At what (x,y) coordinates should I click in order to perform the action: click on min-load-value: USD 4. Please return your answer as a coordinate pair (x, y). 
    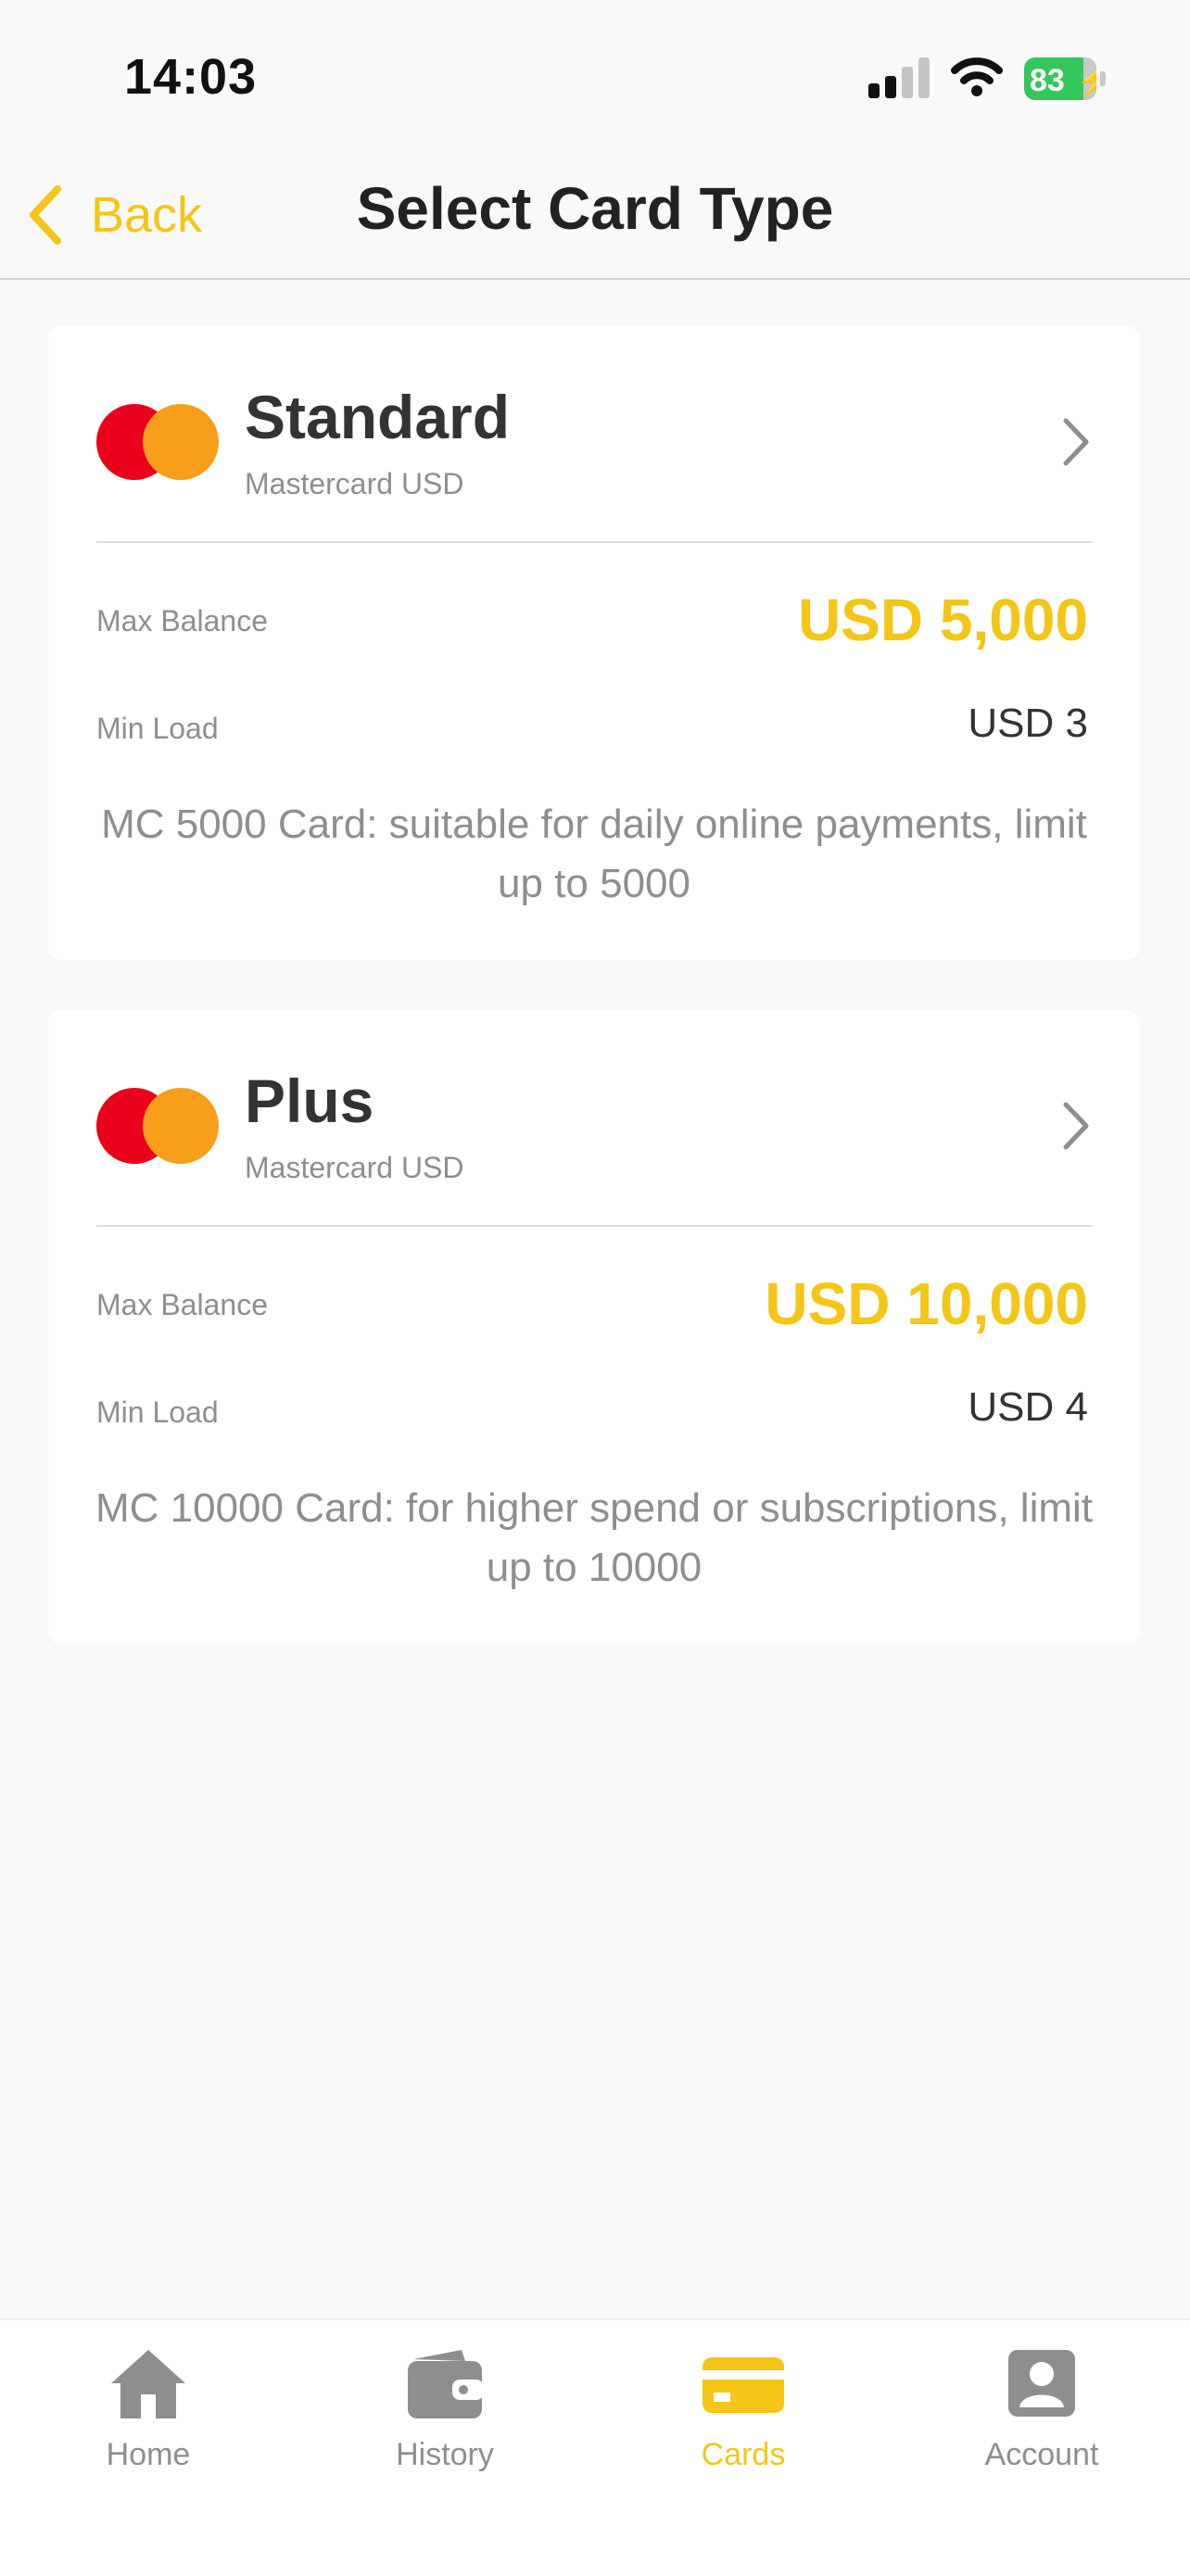
    Looking at the image, I should click on (1028, 1407).